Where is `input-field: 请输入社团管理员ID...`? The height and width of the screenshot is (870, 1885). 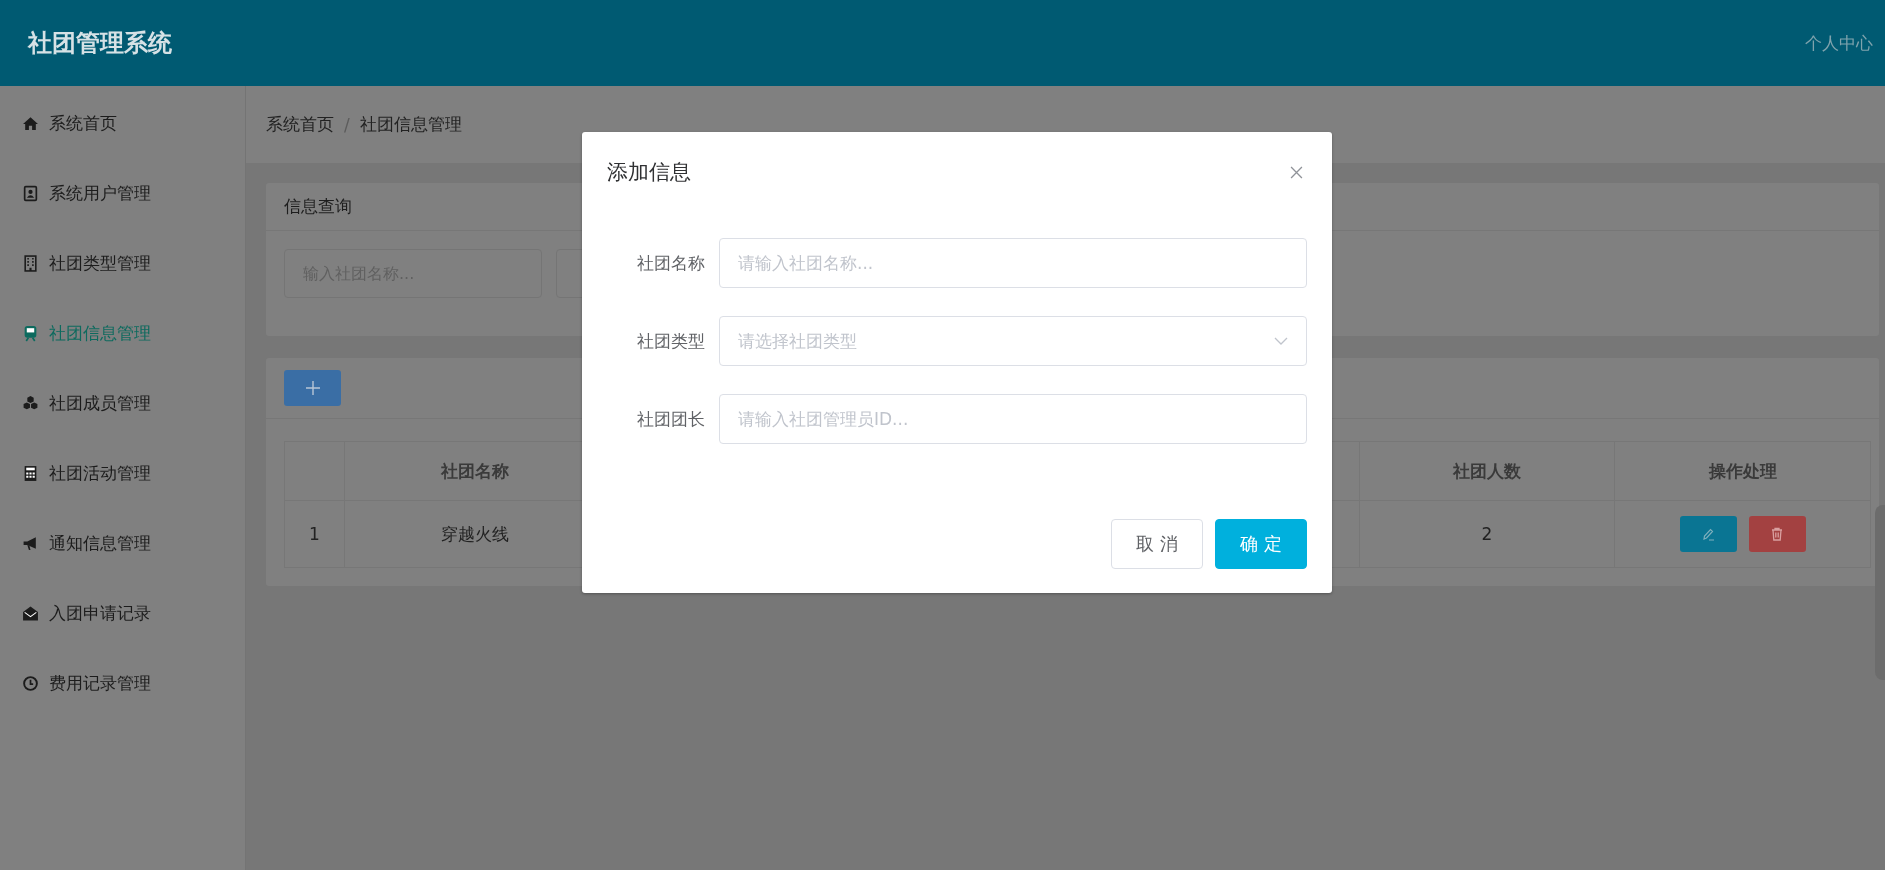 input-field: 请输入社团管理员ID... is located at coordinates (1013, 419).